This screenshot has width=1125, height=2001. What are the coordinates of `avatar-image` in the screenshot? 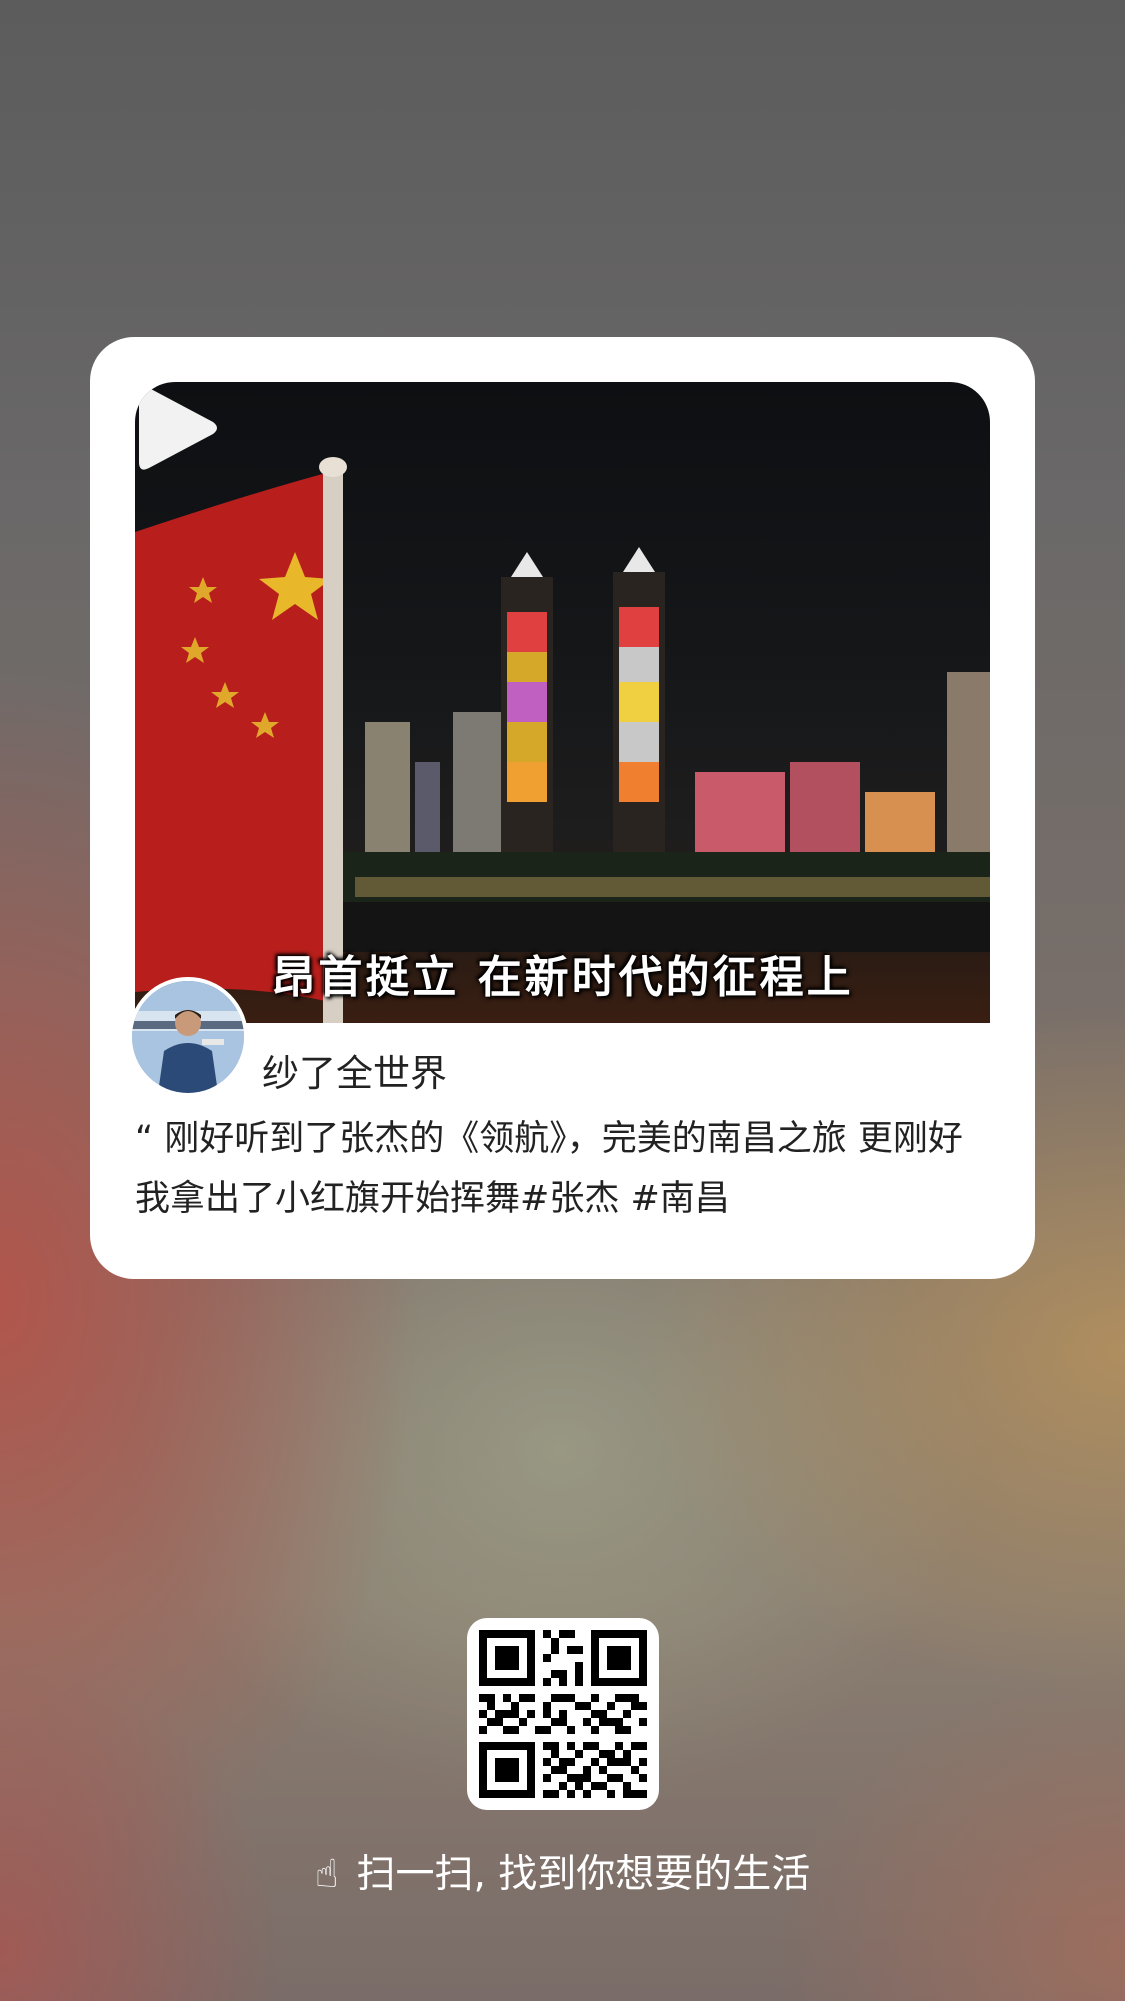 It's located at (188, 1037).